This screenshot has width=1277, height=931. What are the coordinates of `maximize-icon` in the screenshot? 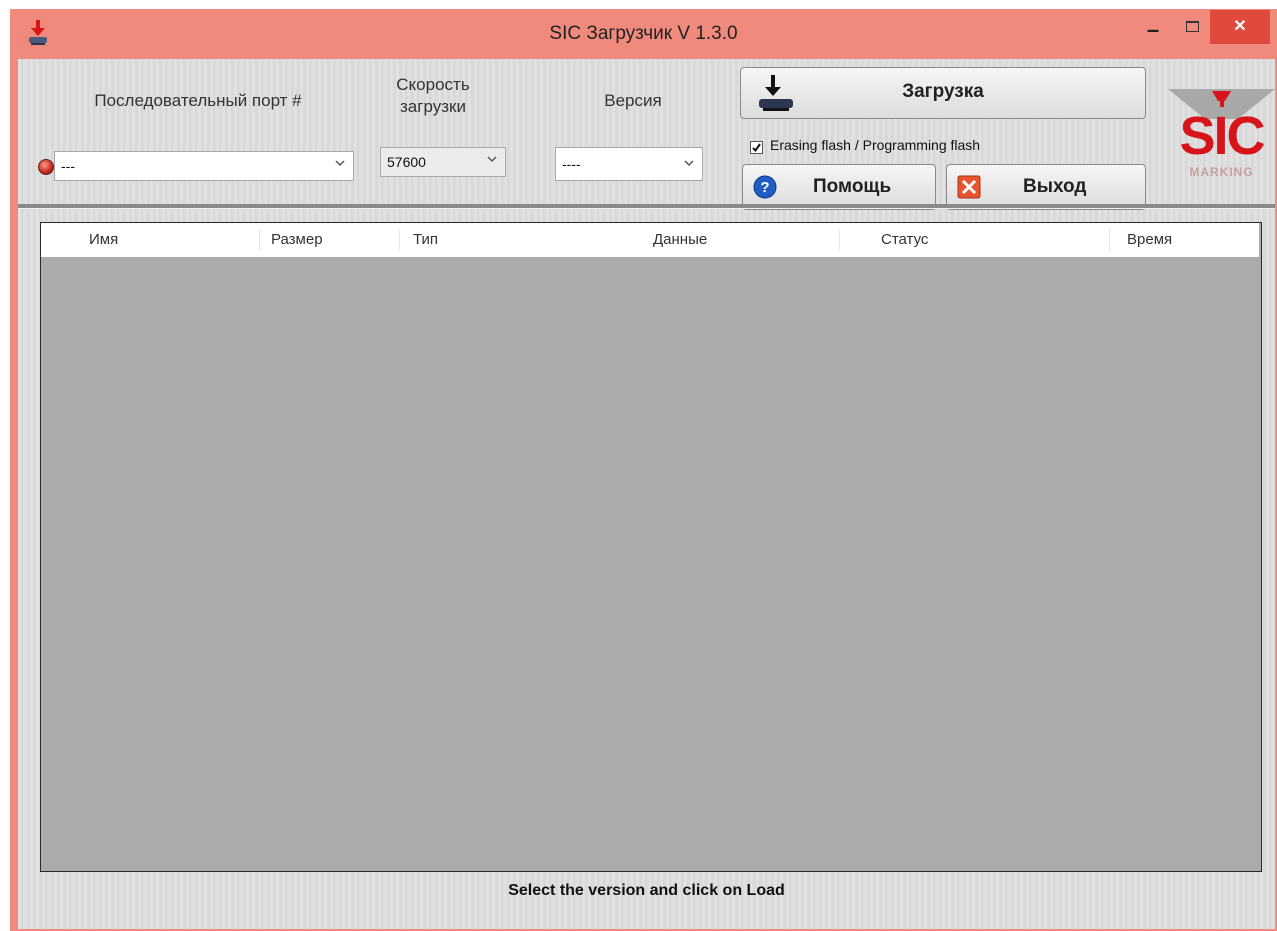 It's located at (1192, 26).